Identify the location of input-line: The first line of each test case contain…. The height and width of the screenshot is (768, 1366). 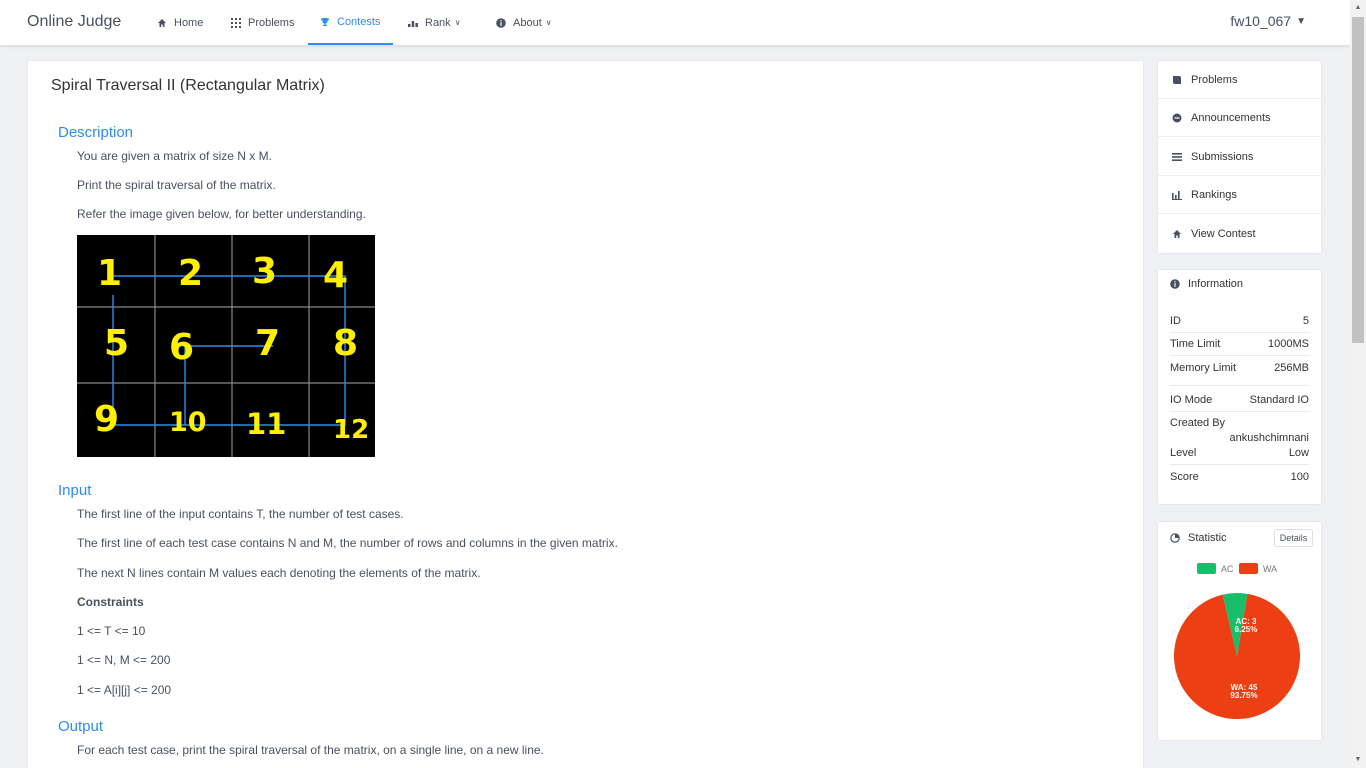
(347, 543).